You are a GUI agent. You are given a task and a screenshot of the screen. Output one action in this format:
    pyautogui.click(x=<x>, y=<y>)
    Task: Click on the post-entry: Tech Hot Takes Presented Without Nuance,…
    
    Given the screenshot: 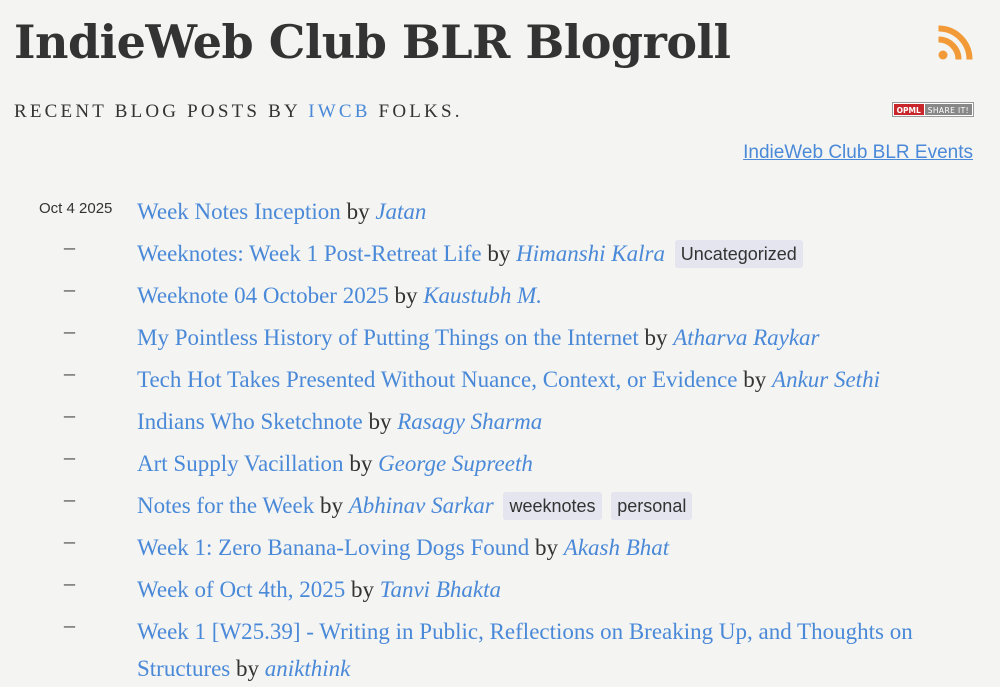 What is the action you would take?
    pyautogui.click(x=552, y=379)
    